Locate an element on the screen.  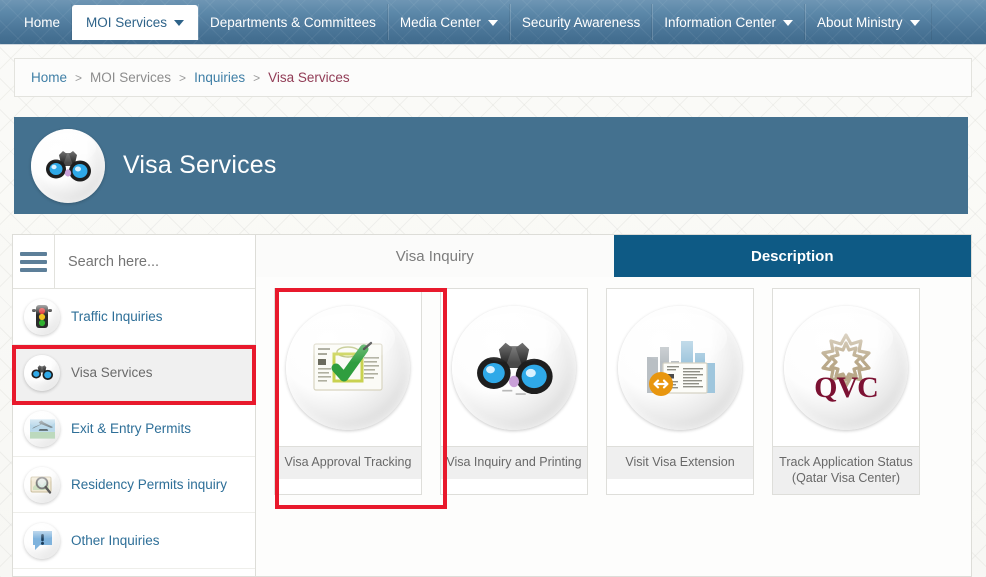
nav-item-security-awareness: Security Awareness is located at coordinates (581, 22).